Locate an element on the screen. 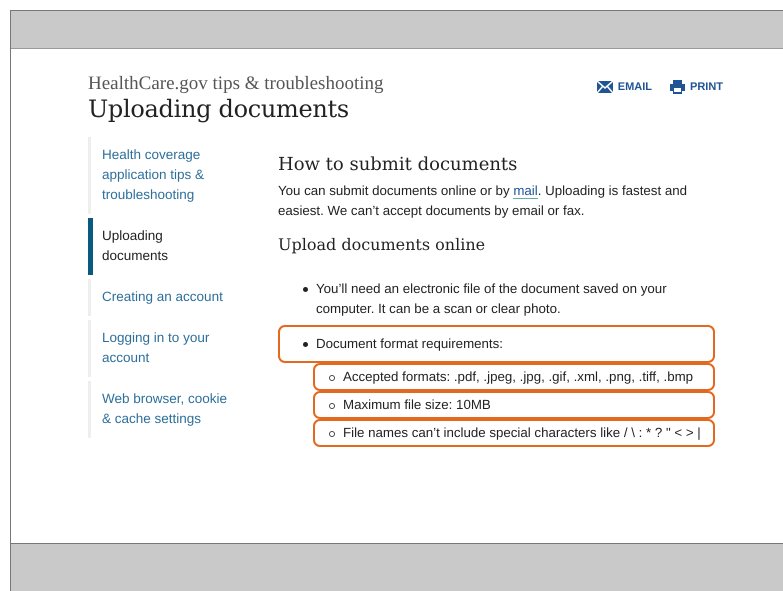 This screenshot has width=783, height=591. email-icon is located at coordinates (604, 87).